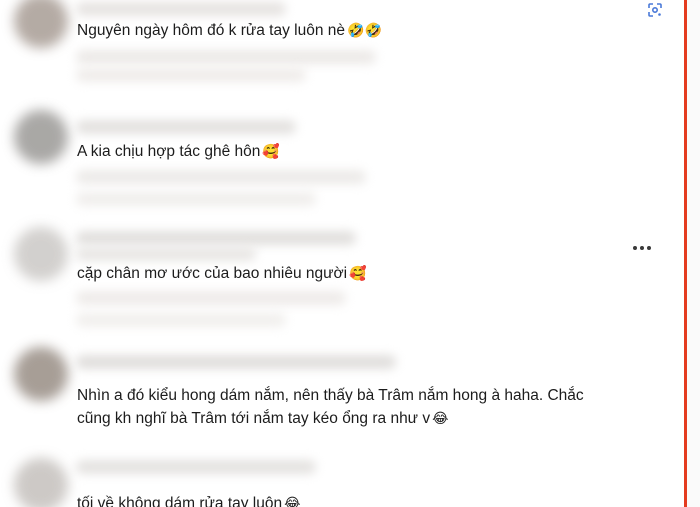  Describe the element at coordinates (342, 478) in the screenshot. I see `comment-item: tối về không dám rửa tay luôn 😂` at that location.